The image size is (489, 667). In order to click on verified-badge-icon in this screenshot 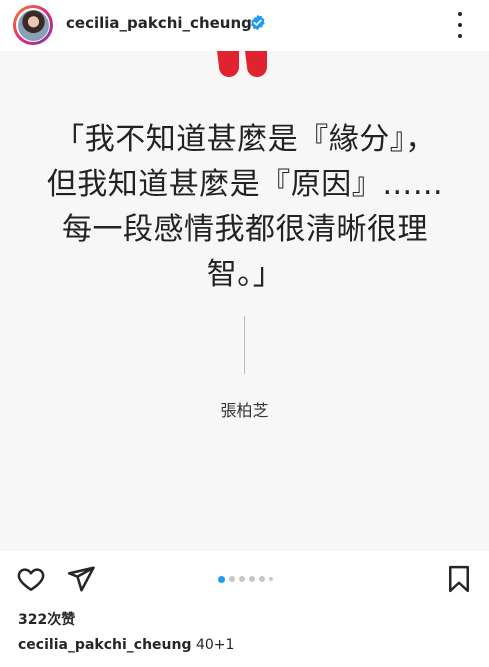, I will do `click(257, 22)`.